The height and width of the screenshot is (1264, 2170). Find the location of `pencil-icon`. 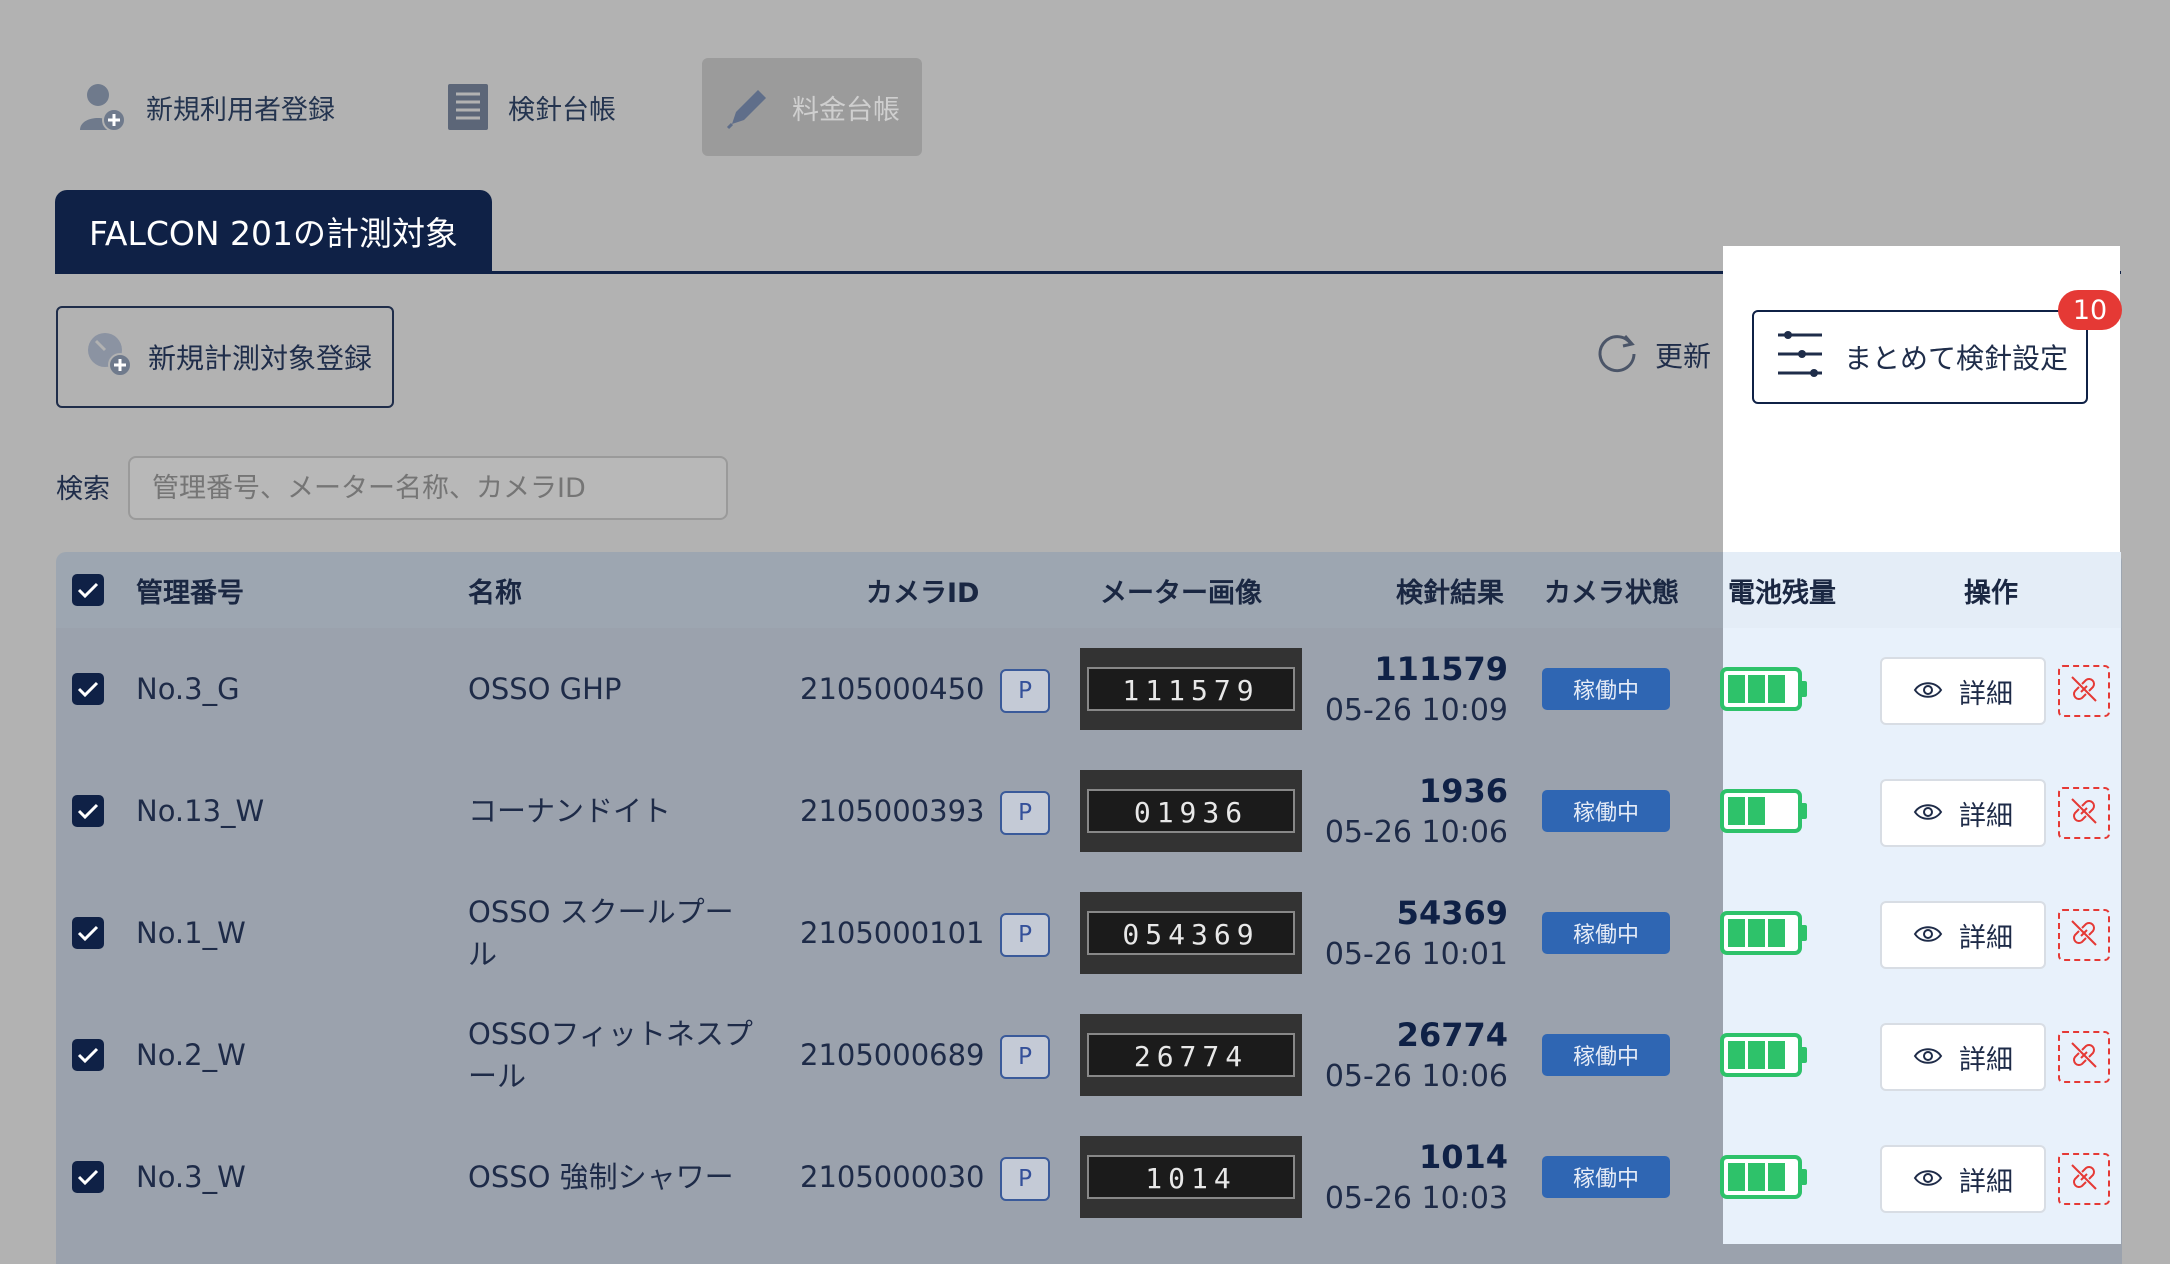

pencil-icon is located at coordinates (749, 107).